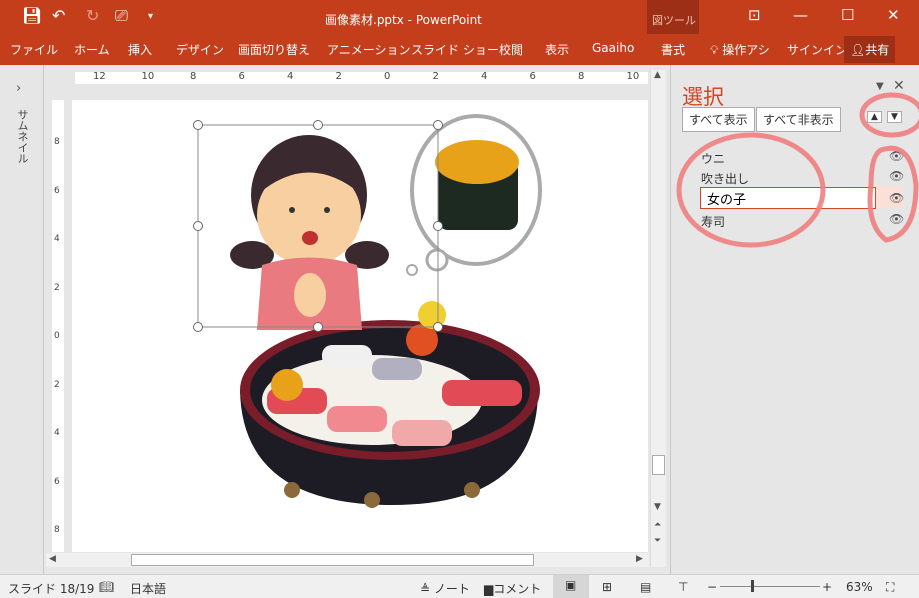 The height and width of the screenshot is (598, 919). I want to click on zoom-in-button: +, so click(827, 587).